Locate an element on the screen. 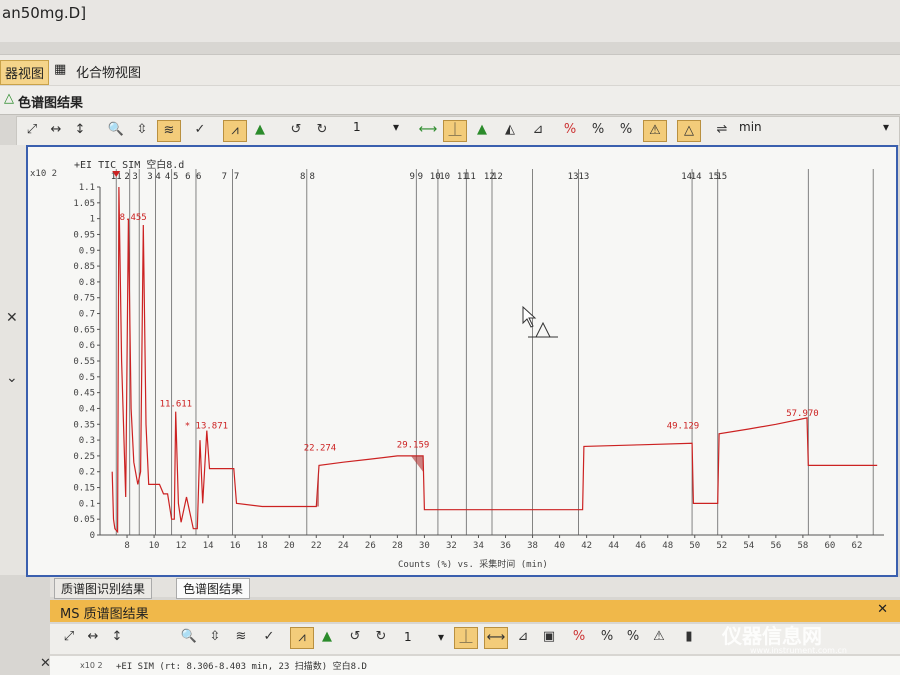  peak-label: * 13.871 is located at coordinates (206, 427).